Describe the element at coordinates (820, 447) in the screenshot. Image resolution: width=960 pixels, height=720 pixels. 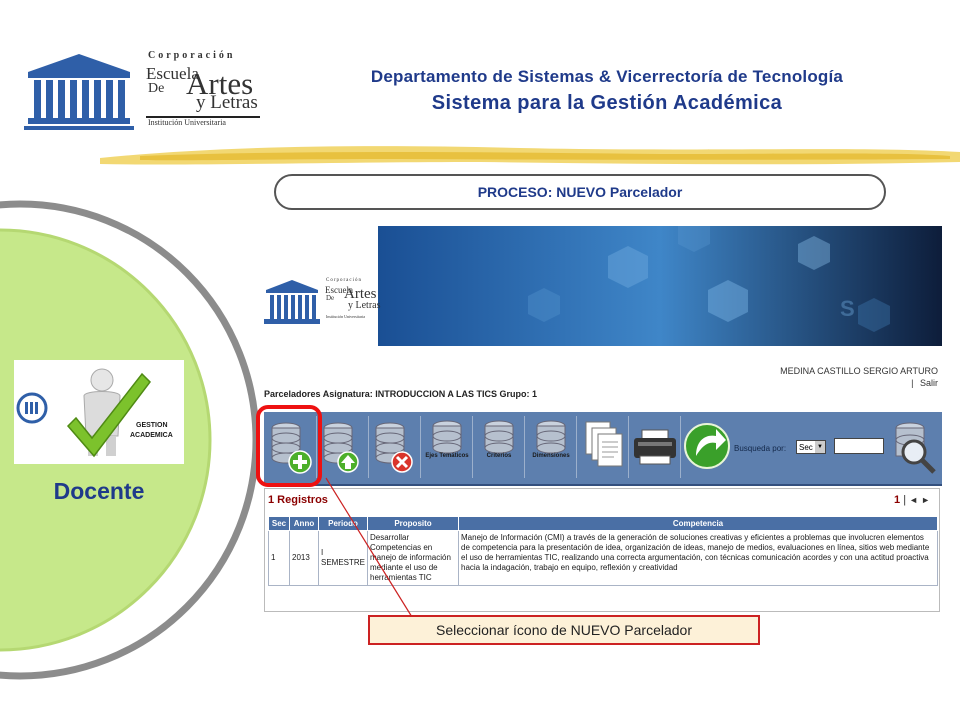
I see `select-arrow-icon: ▼` at that location.